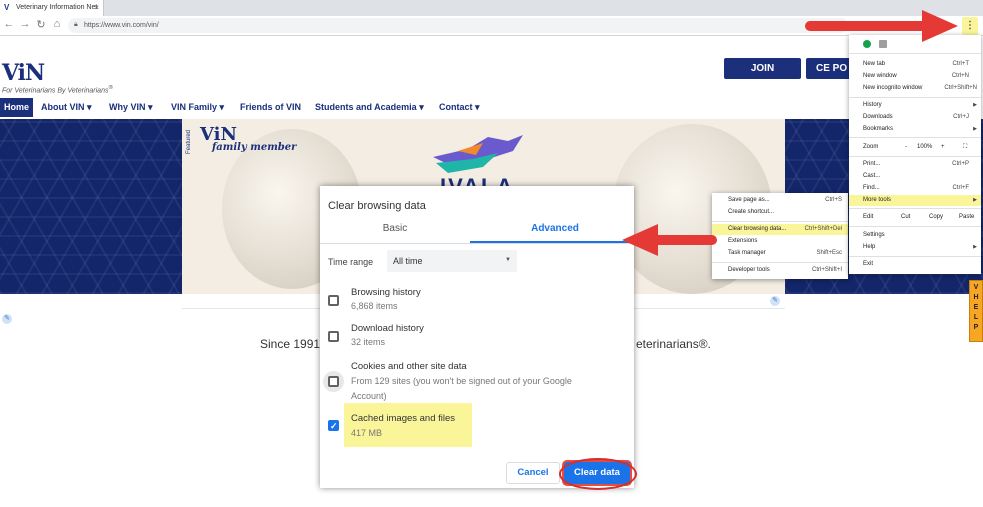  I want to click on nav-about-vin: About VIN ▾, so click(66, 107).